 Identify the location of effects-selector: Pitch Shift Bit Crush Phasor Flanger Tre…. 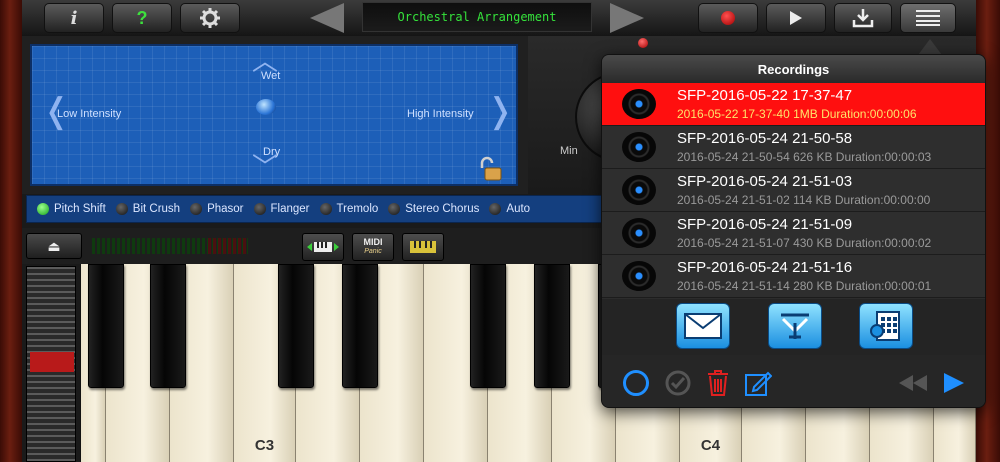
(316, 209).